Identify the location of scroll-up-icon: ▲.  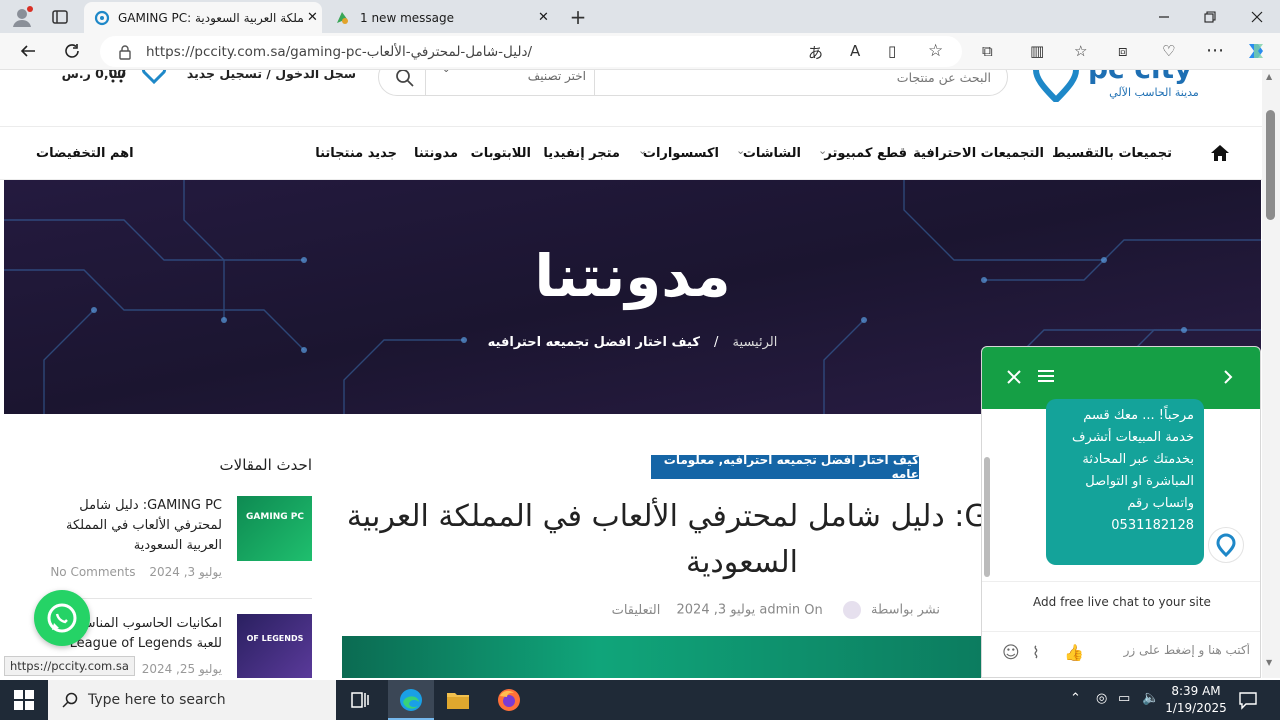
(1269, 76).